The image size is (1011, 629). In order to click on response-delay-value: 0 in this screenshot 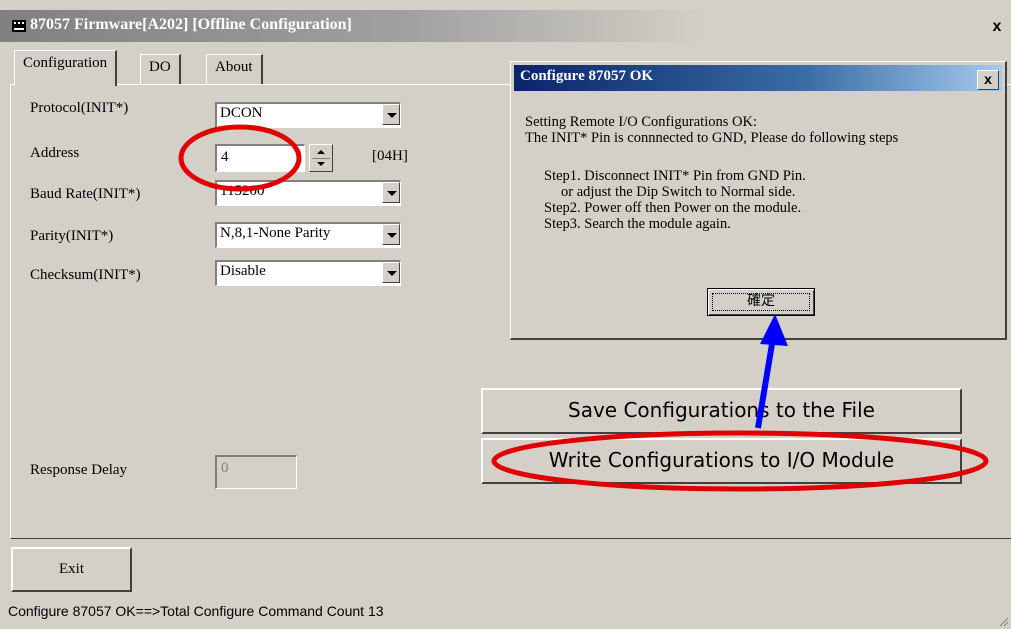, I will do `click(225, 468)`.